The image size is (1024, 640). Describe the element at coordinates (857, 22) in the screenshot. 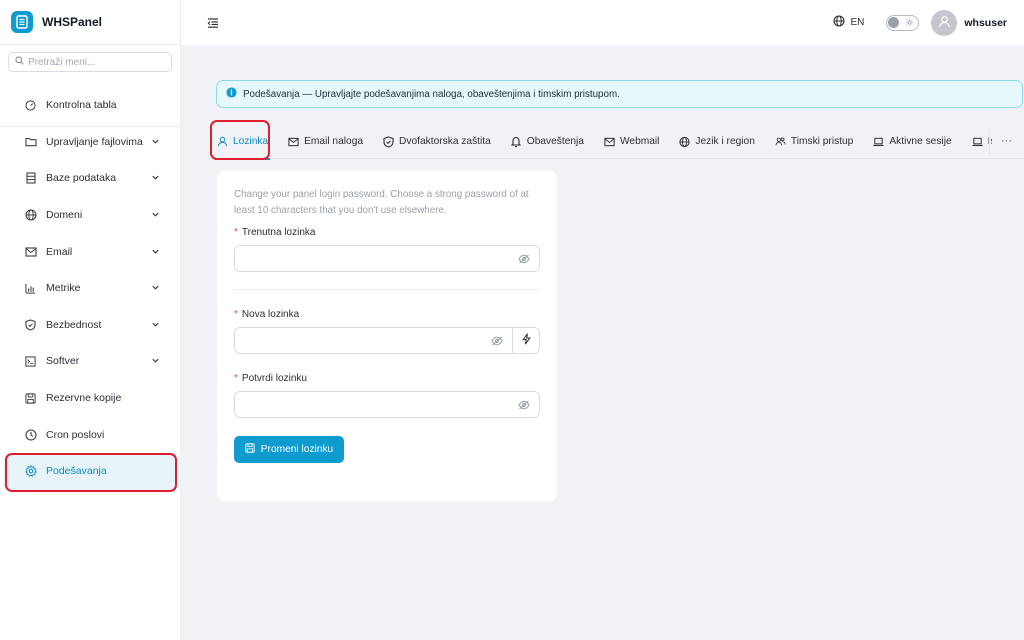

I see `language-label: EN` at that location.